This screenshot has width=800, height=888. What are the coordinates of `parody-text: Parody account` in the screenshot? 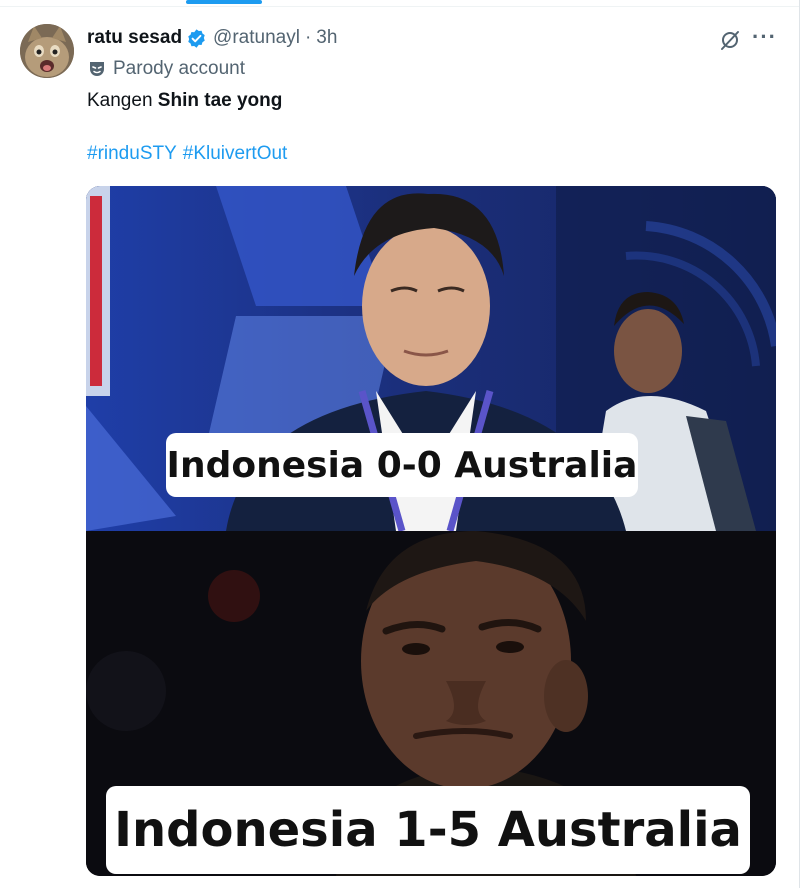 It's located at (179, 68).